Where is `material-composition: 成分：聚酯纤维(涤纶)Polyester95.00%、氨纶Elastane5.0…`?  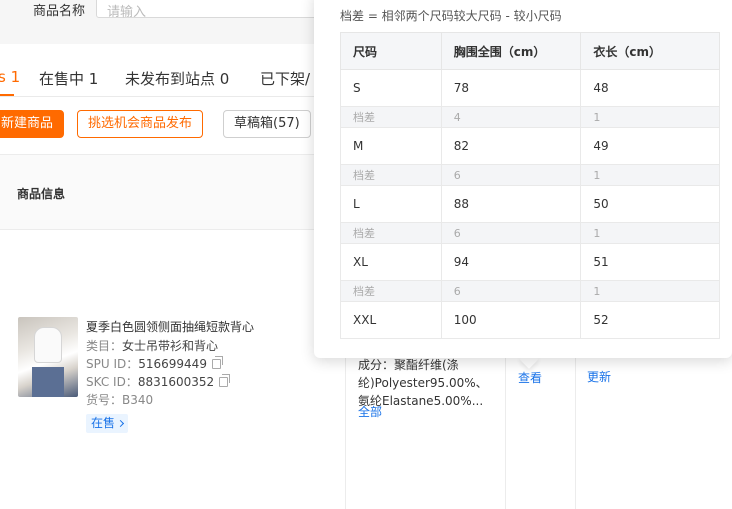
material-composition: 成分：聚酯纤维(涤纶)Polyester95.00%、氨纶Elastane5.0… is located at coordinates (428, 383).